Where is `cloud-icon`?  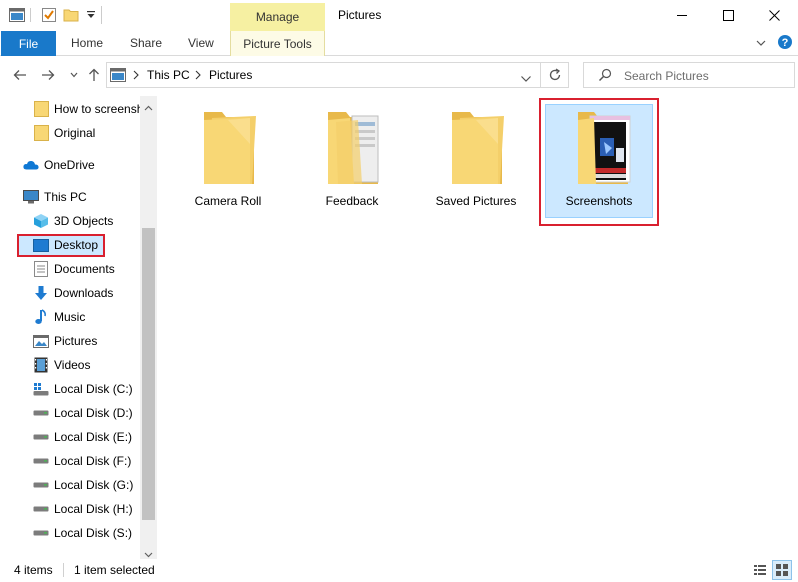
cloud-icon is located at coordinates (31, 165).